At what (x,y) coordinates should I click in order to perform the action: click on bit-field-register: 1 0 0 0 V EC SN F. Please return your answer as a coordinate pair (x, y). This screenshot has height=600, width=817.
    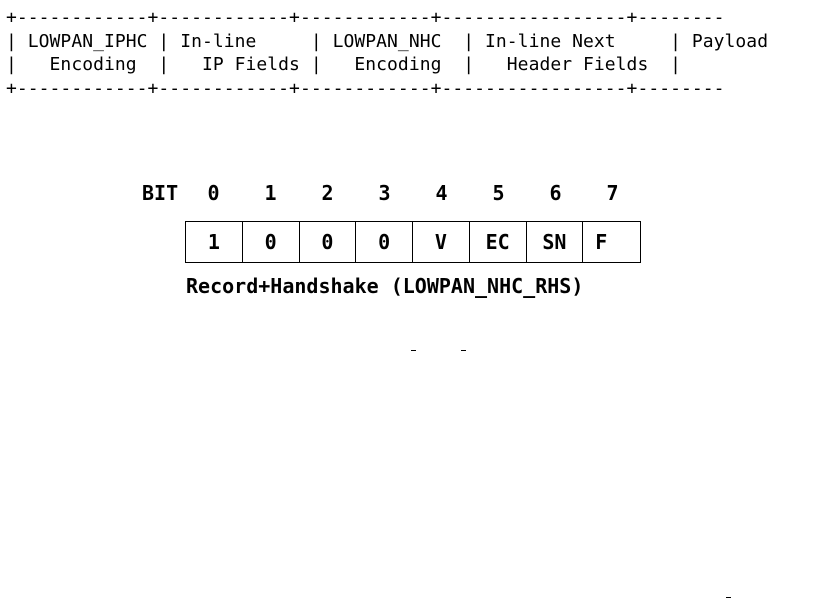
    Looking at the image, I should click on (413, 242).